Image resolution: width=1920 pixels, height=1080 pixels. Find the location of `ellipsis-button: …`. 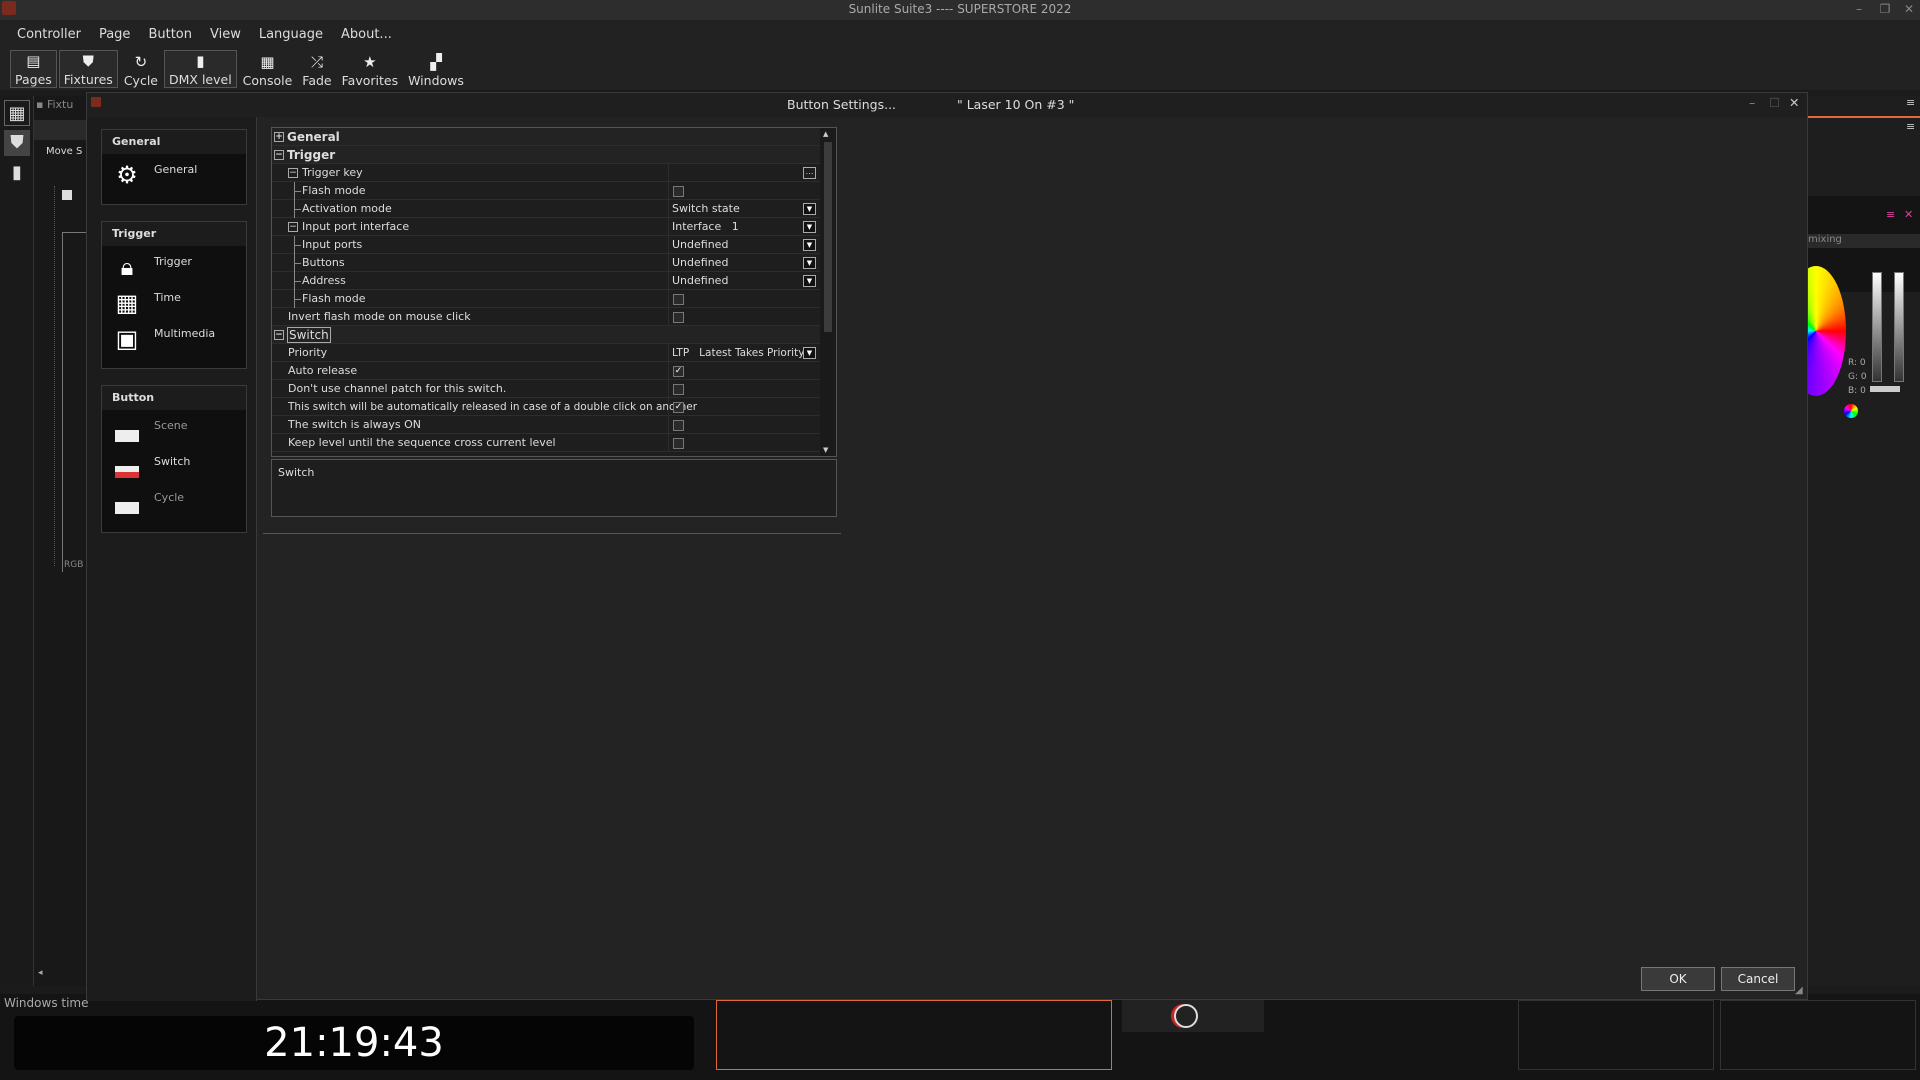

ellipsis-button: … is located at coordinates (809, 173).